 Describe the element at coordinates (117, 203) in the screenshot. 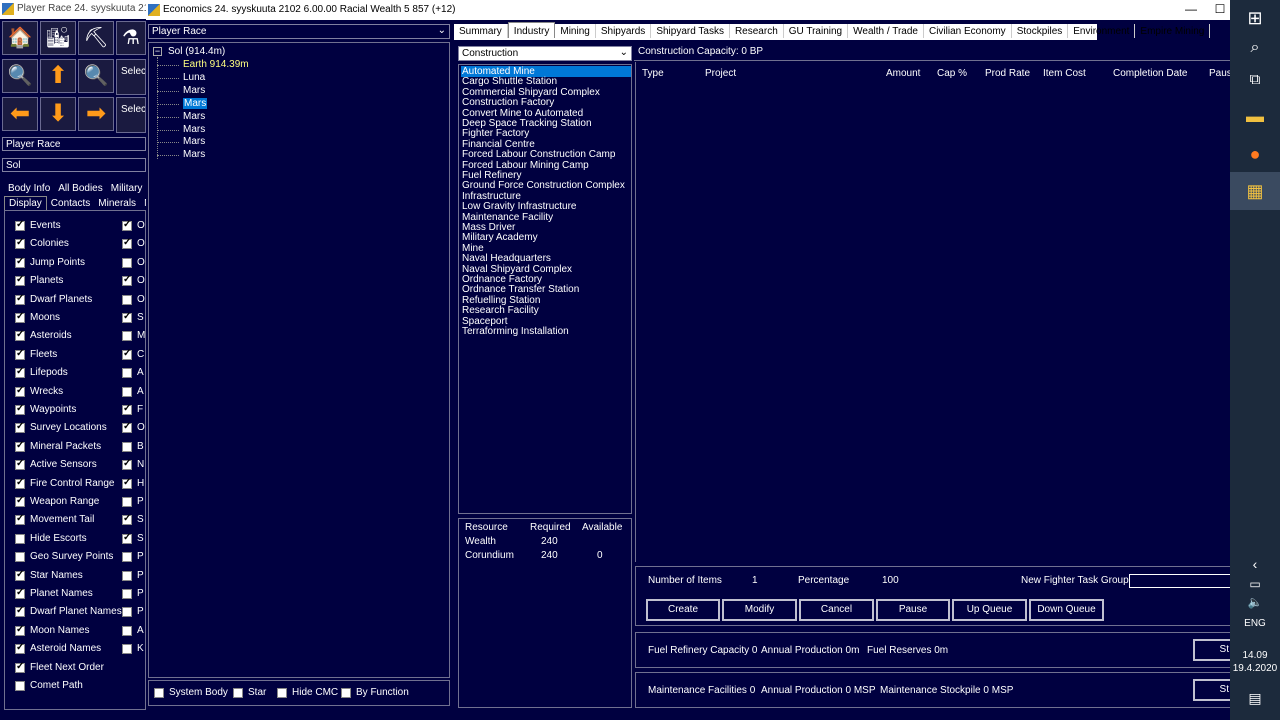

I see `tab-minerals: Minerals` at that location.